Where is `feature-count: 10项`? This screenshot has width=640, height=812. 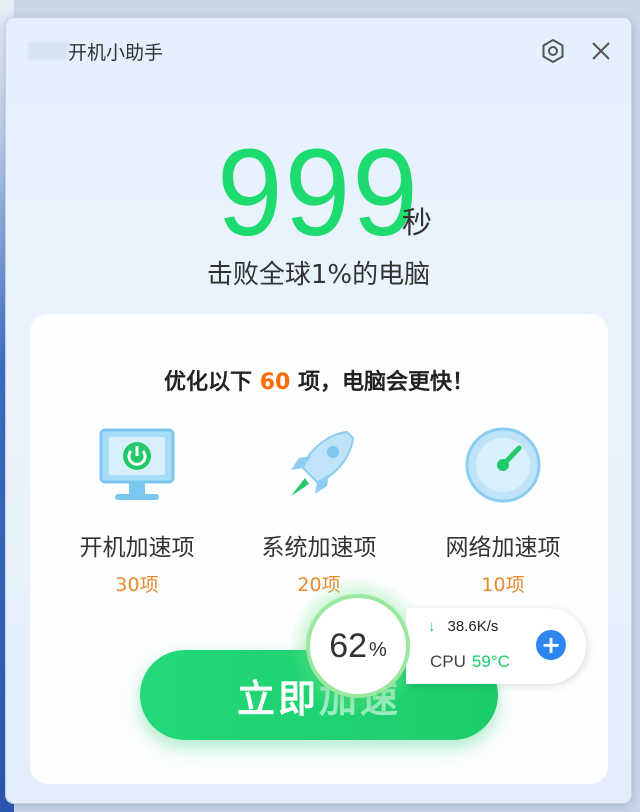 feature-count: 10项 is located at coordinates (503, 585).